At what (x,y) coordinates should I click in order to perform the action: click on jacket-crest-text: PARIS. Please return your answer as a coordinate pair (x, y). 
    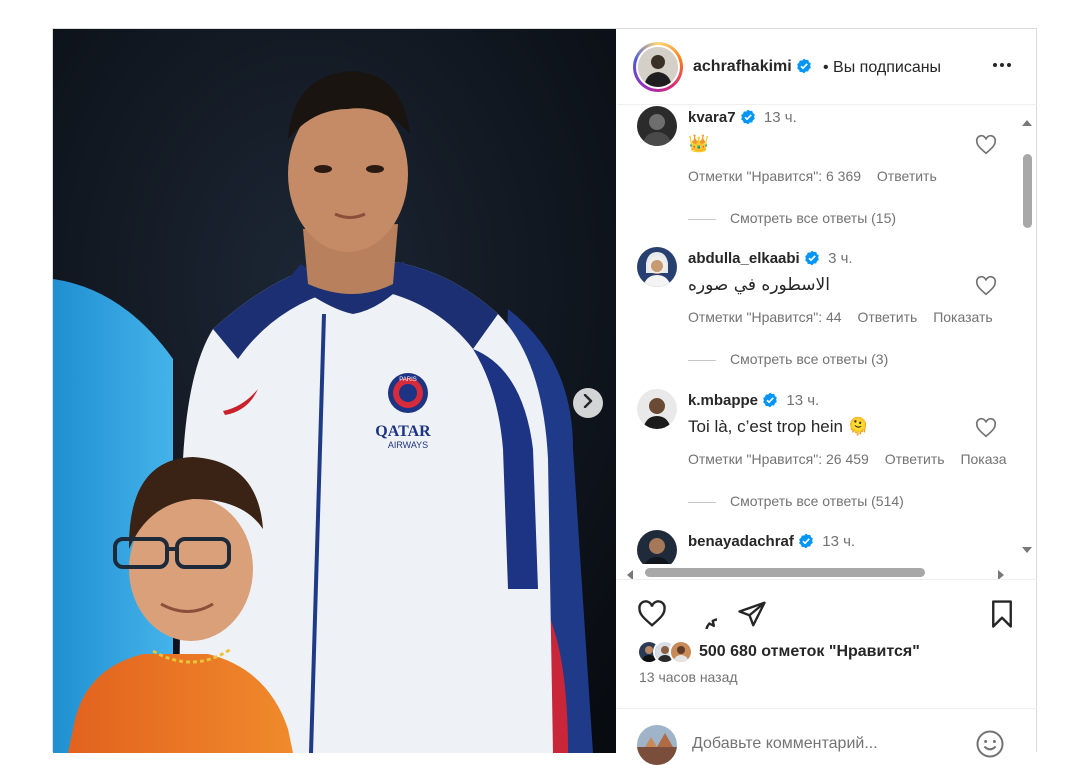
    Looking at the image, I should click on (408, 380).